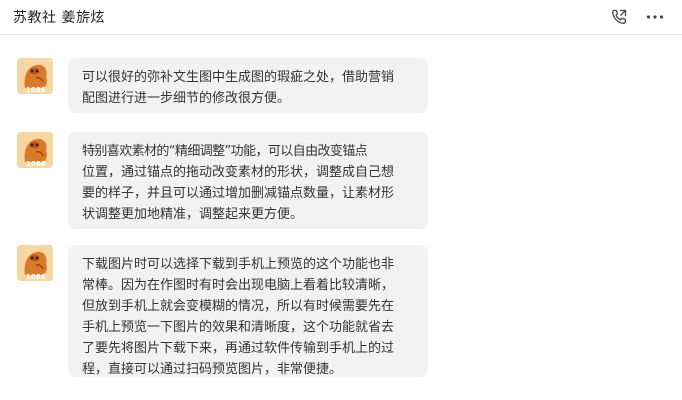 The image size is (682, 400). What do you see at coordinates (238, 172) in the screenshot?
I see `message-text-line: 位置，通过锚点的拖动改变素材的形状，调整成自己想` at bounding box center [238, 172].